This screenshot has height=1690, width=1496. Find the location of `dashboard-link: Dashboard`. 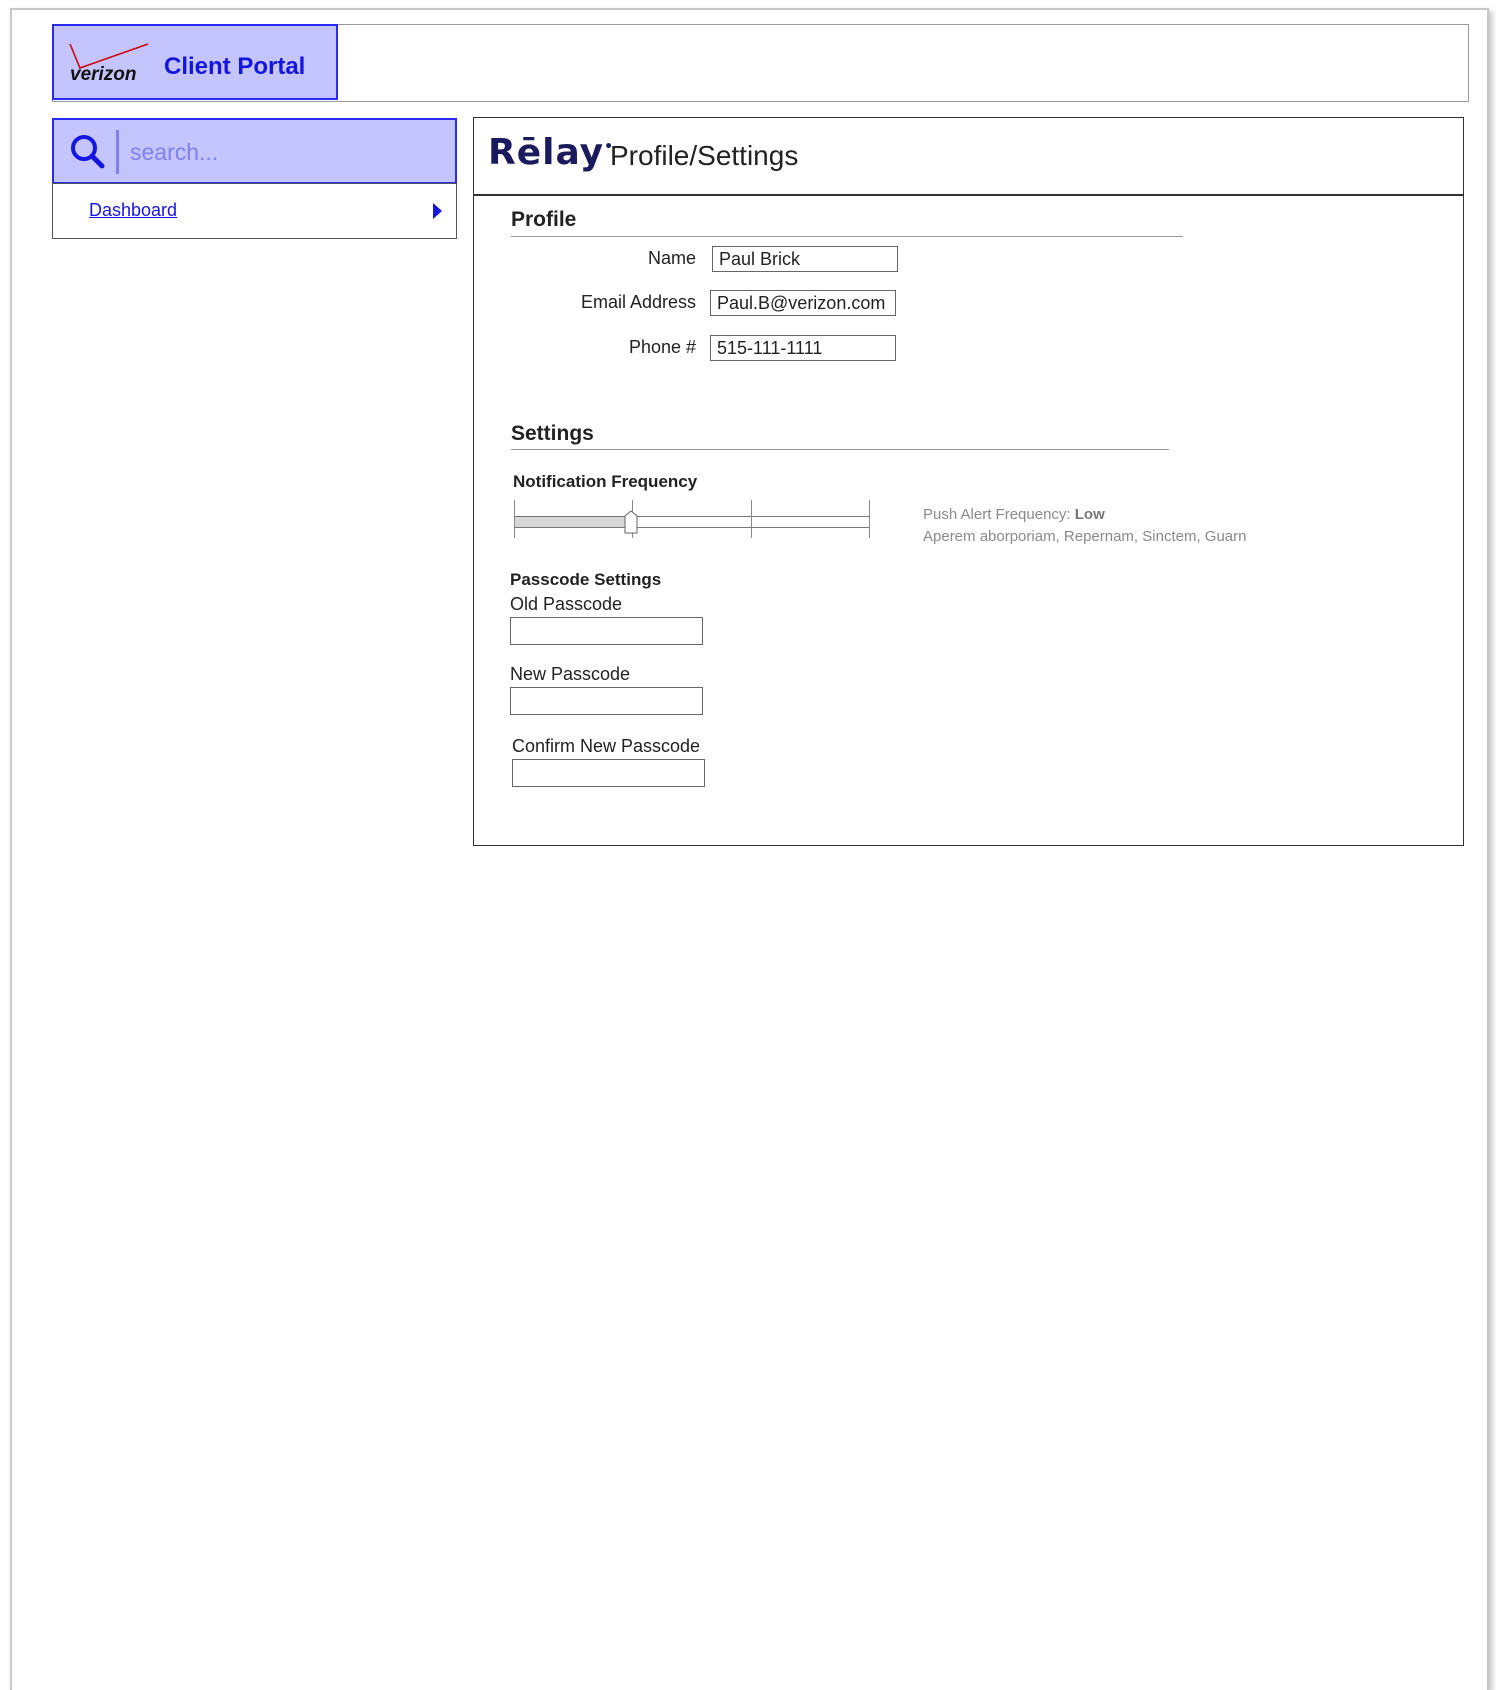

dashboard-link: Dashboard is located at coordinates (133, 210).